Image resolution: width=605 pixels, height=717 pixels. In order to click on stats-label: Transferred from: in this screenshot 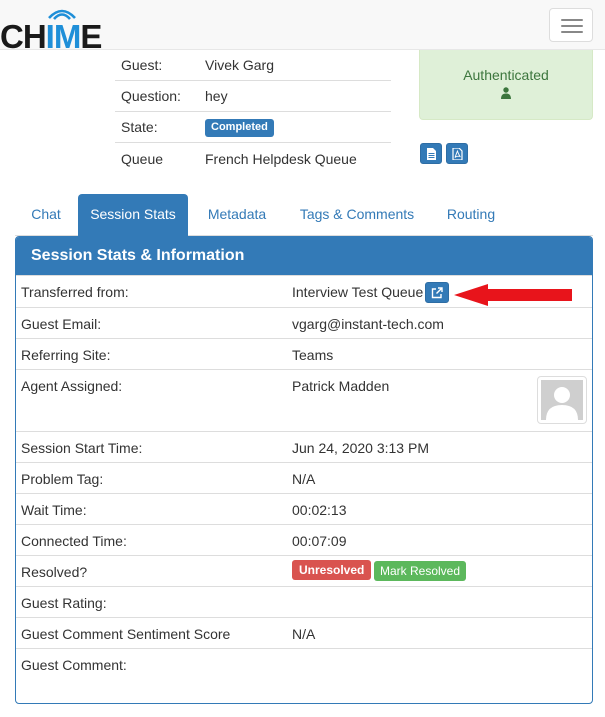, I will do `click(75, 292)`.